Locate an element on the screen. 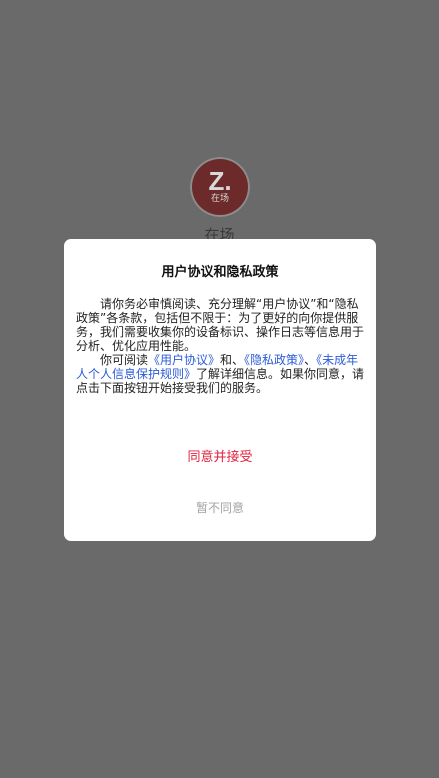 The image size is (439, 778). disagree-button: 暂不同意 is located at coordinates (220, 507).